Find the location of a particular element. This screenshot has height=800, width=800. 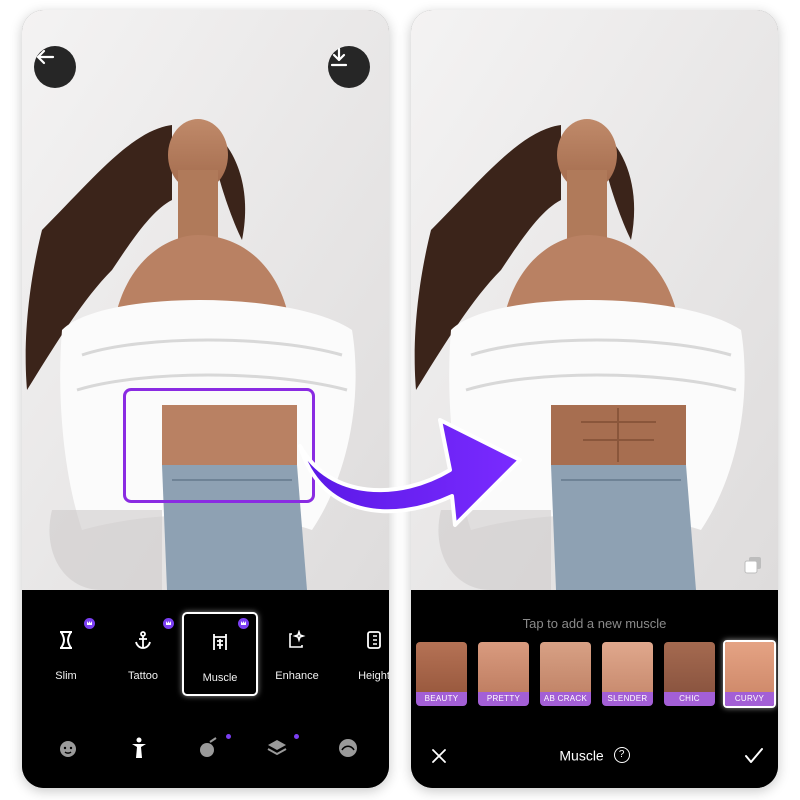

panel-title: Muscle ? is located at coordinates (594, 755).